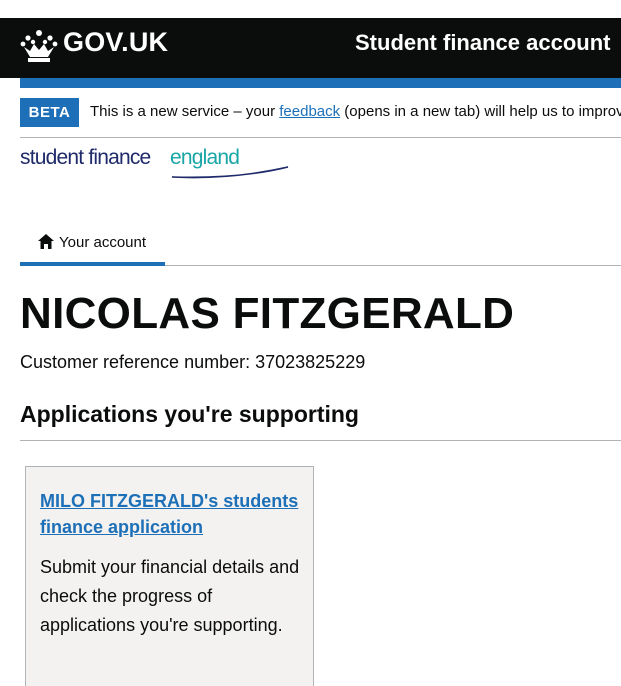  What do you see at coordinates (482, 43) in the screenshot?
I see `service-name: Student finance account` at bounding box center [482, 43].